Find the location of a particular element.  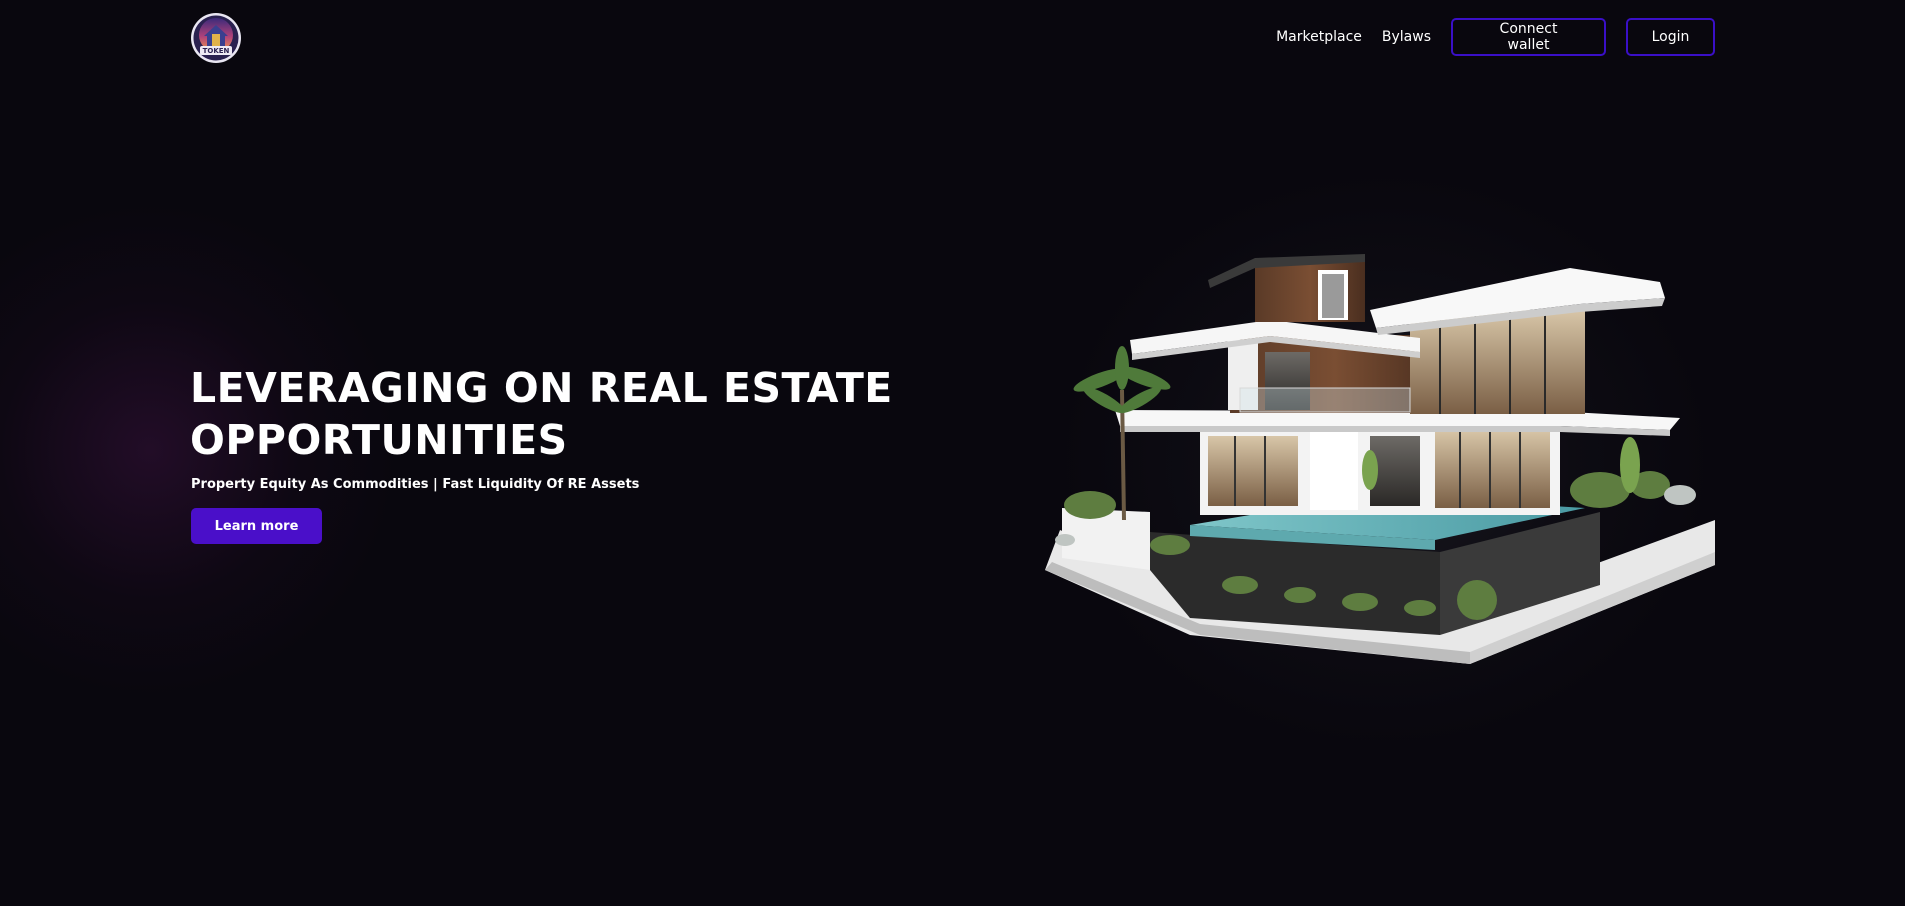

svg-text: TOKEN is located at coordinates (216, 51).